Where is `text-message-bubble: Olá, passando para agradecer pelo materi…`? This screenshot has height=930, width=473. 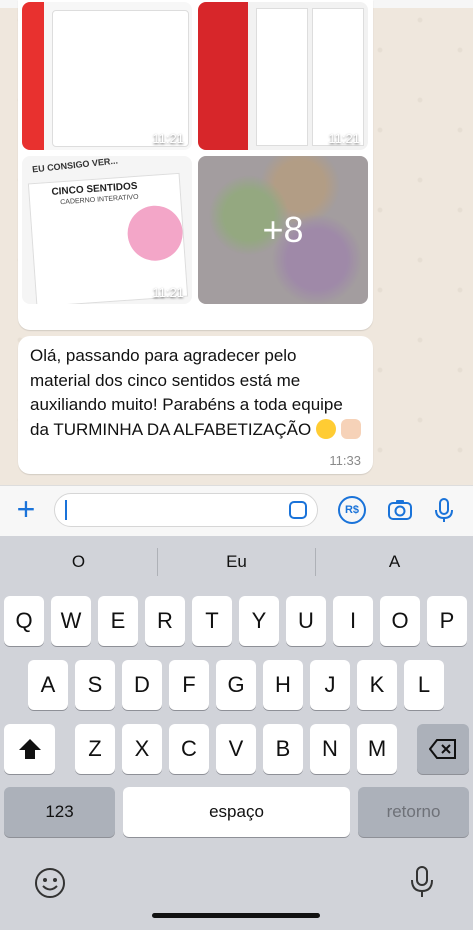
text-message-bubble: Olá, passando para agradecer pelo materi… is located at coordinates (195, 405).